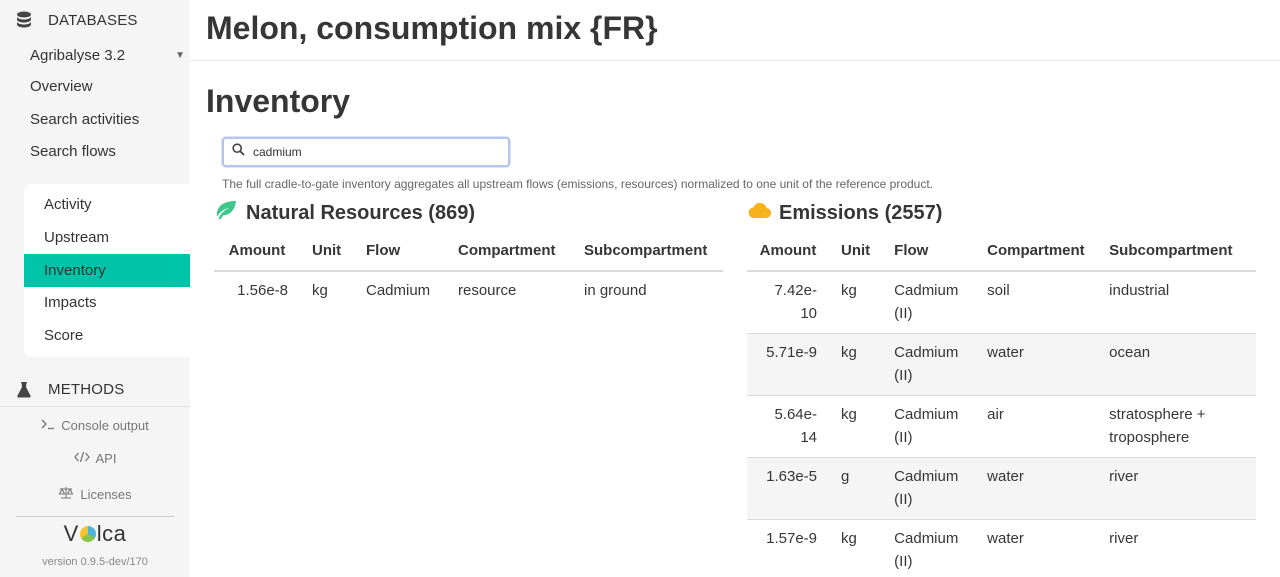  I want to click on cell-subcompartment: in ground, so click(615, 290).